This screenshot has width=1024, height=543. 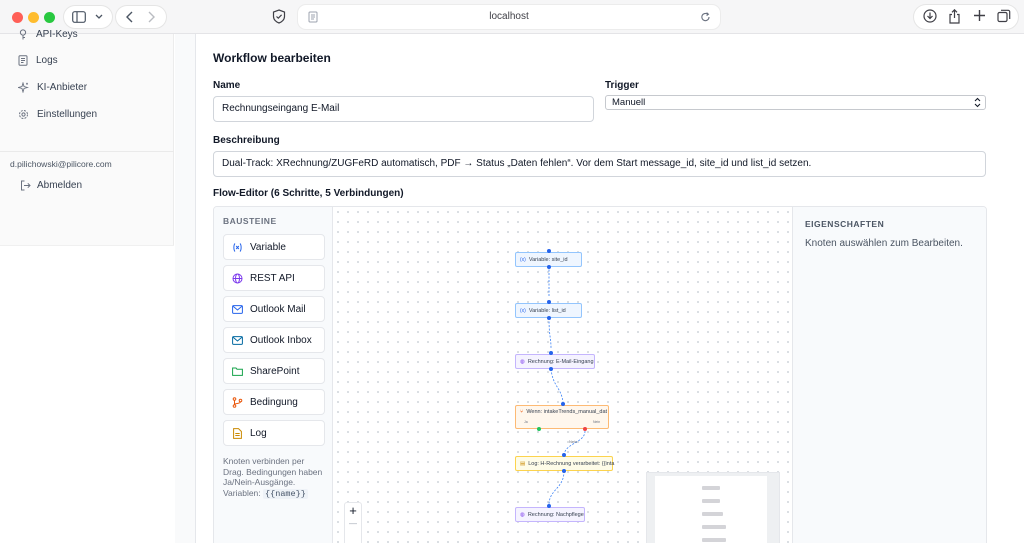 What do you see at coordinates (539, 429) in the screenshot?
I see `yes-output-port` at bounding box center [539, 429].